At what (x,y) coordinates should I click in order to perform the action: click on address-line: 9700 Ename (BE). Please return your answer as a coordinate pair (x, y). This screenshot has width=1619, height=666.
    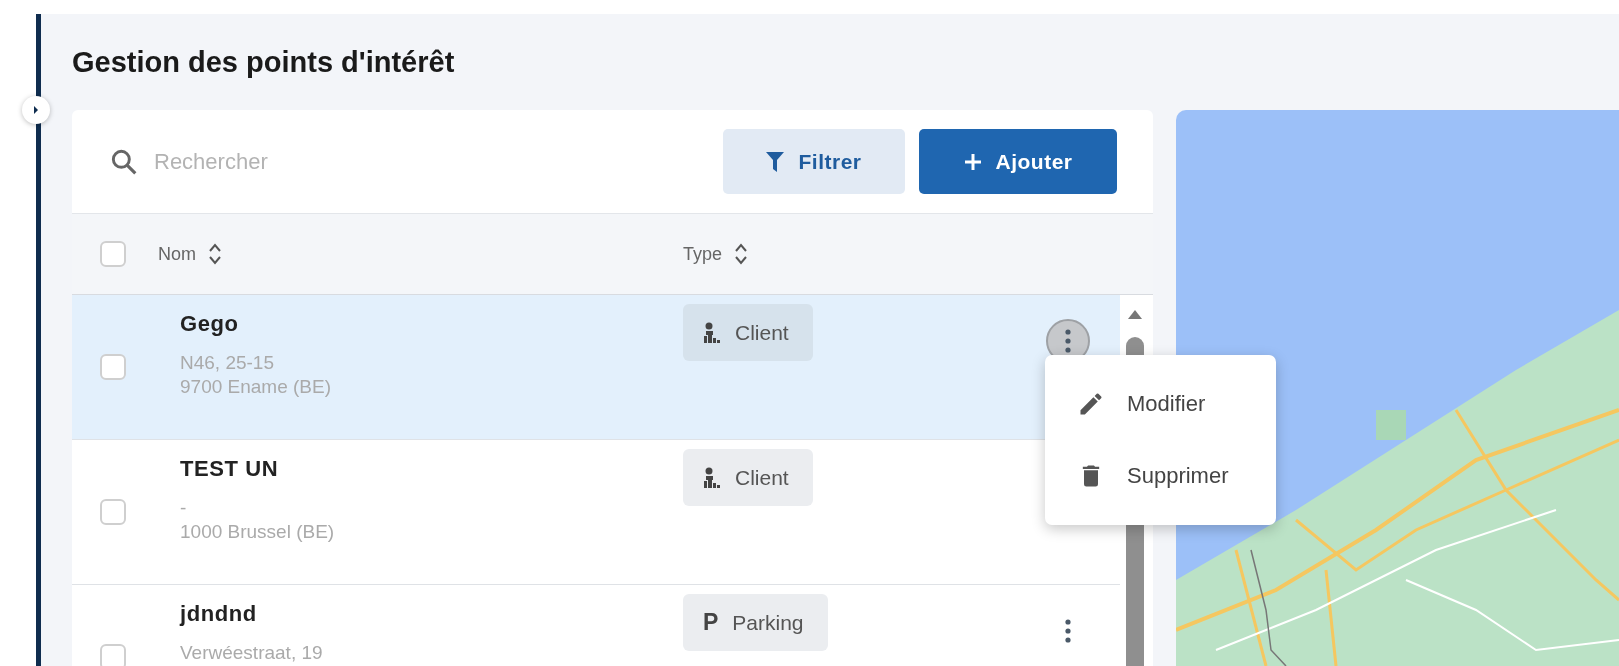
    Looking at the image, I should click on (256, 387).